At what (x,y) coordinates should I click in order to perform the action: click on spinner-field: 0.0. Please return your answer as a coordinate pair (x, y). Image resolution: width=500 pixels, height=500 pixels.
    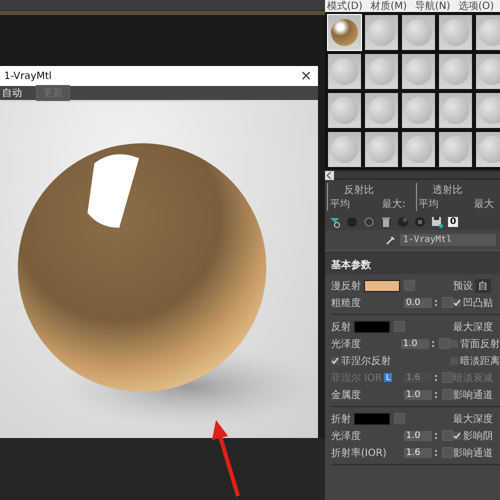
    Looking at the image, I should click on (418, 303).